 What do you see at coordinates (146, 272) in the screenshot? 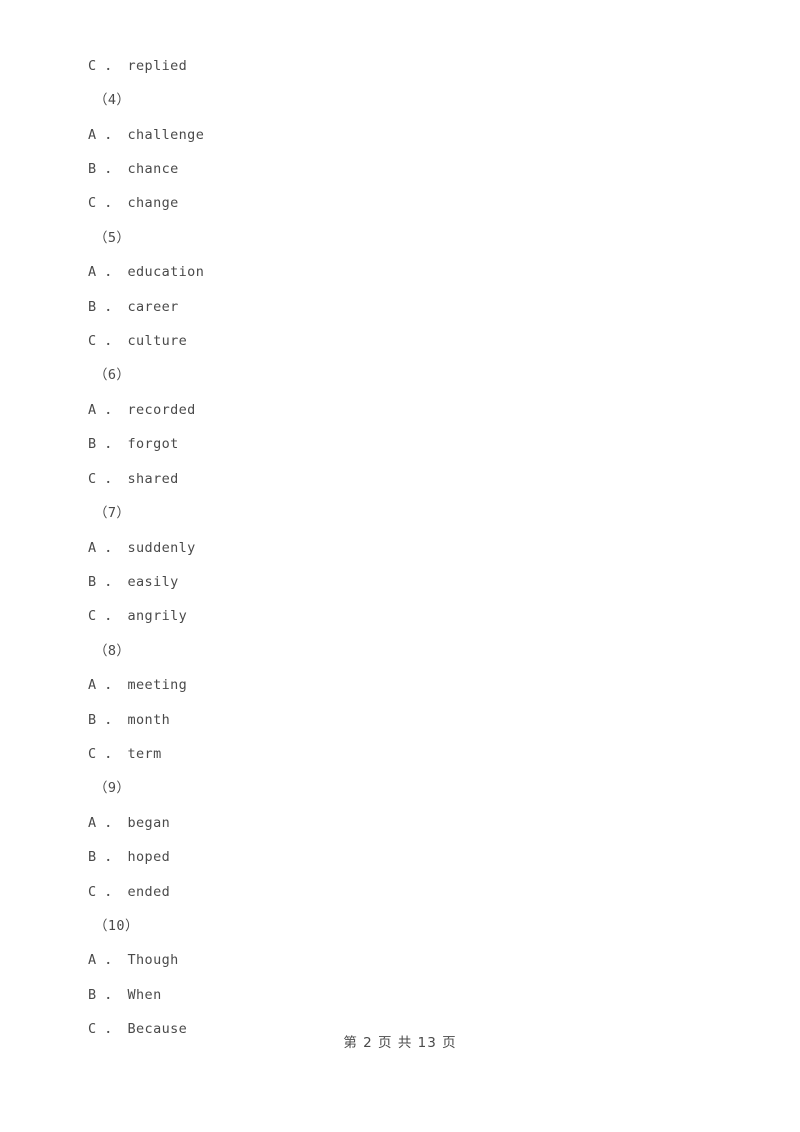
I see `answer-option: A ． education` at bounding box center [146, 272].